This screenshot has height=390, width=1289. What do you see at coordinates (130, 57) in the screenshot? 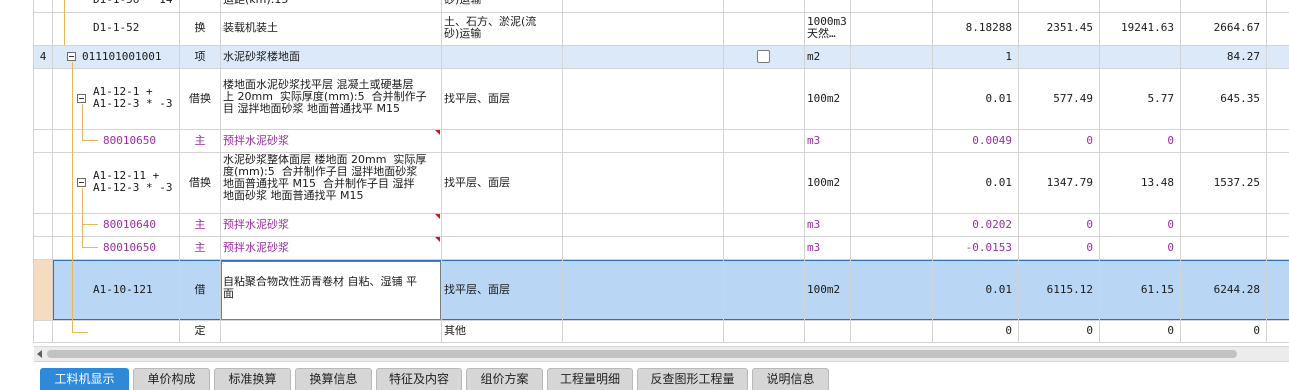
I see `row-code: 011101001001` at bounding box center [130, 57].